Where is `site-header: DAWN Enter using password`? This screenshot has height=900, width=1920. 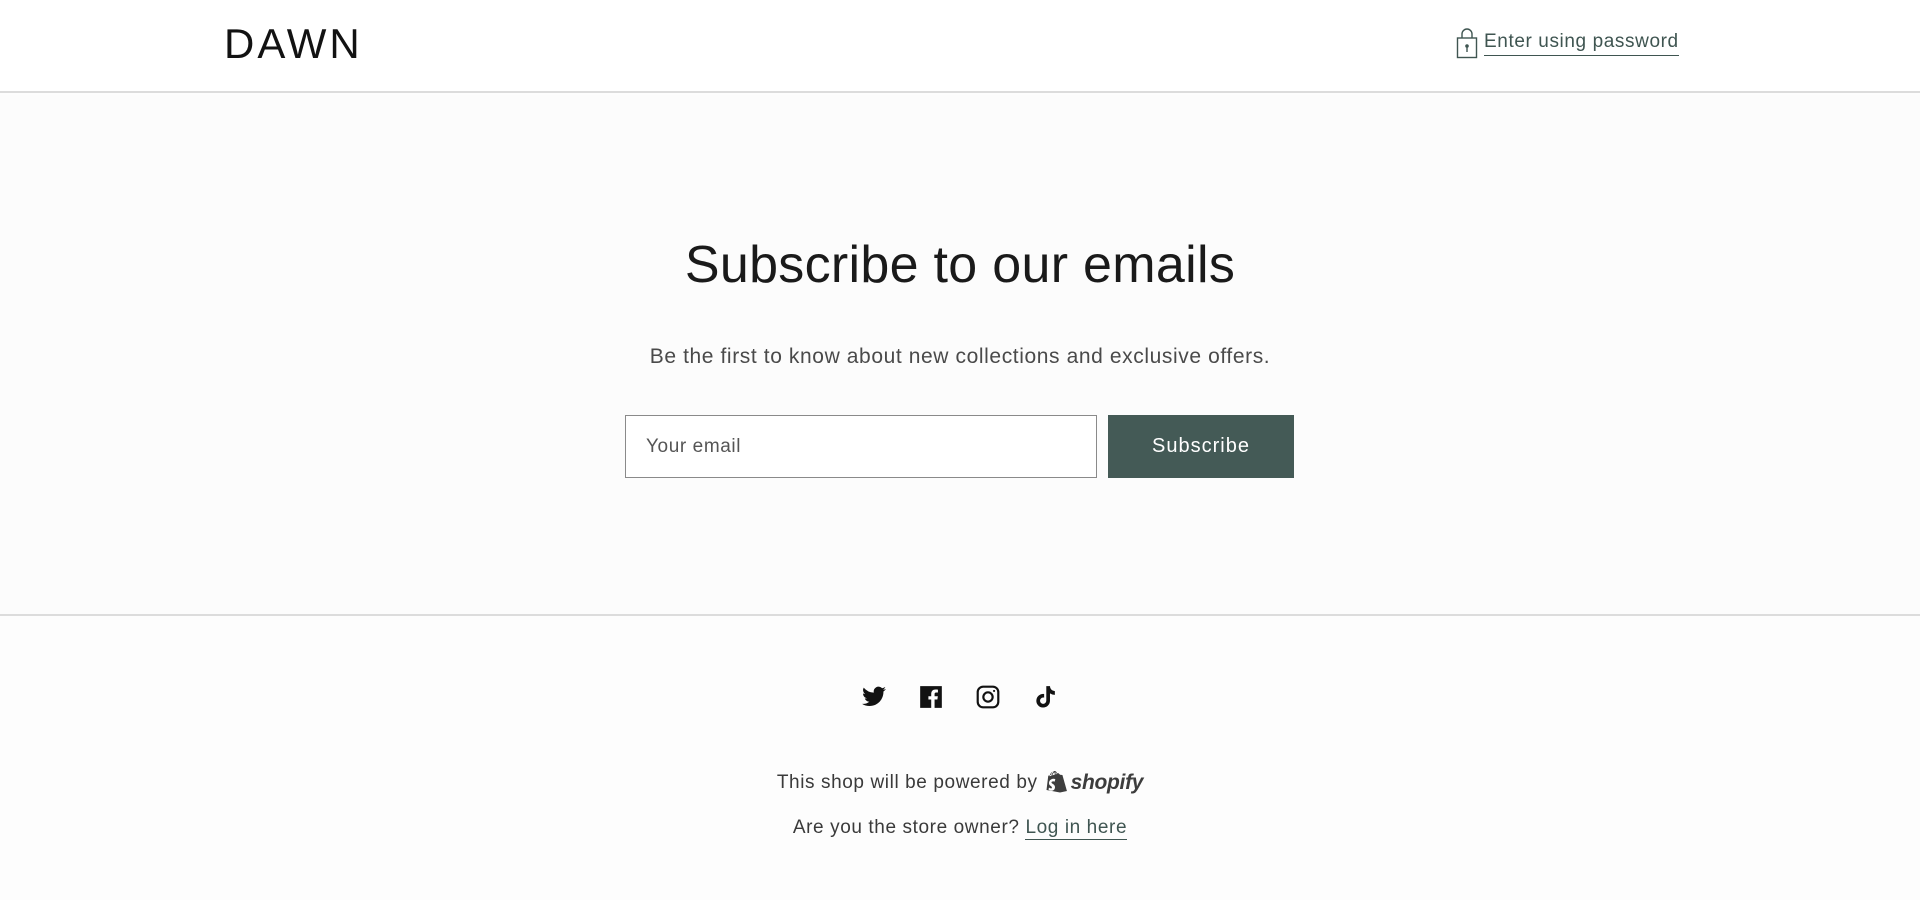 site-header: DAWN Enter using password is located at coordinates (960, 46).